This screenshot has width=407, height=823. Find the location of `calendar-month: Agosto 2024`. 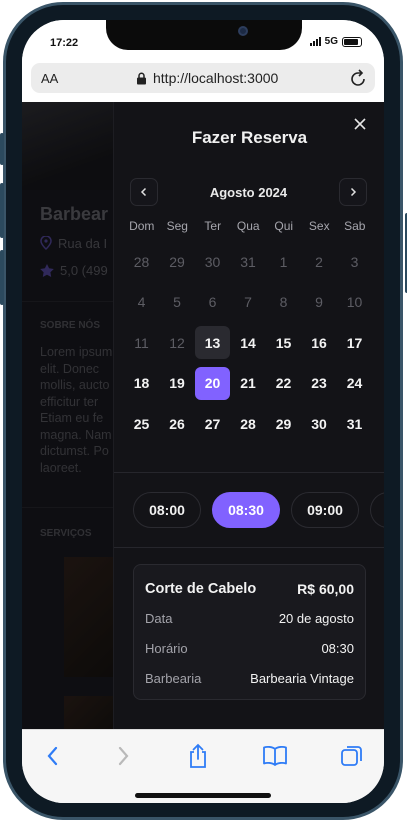

calendar-month: Agosto 2024 is located at coordinates (248, 192).